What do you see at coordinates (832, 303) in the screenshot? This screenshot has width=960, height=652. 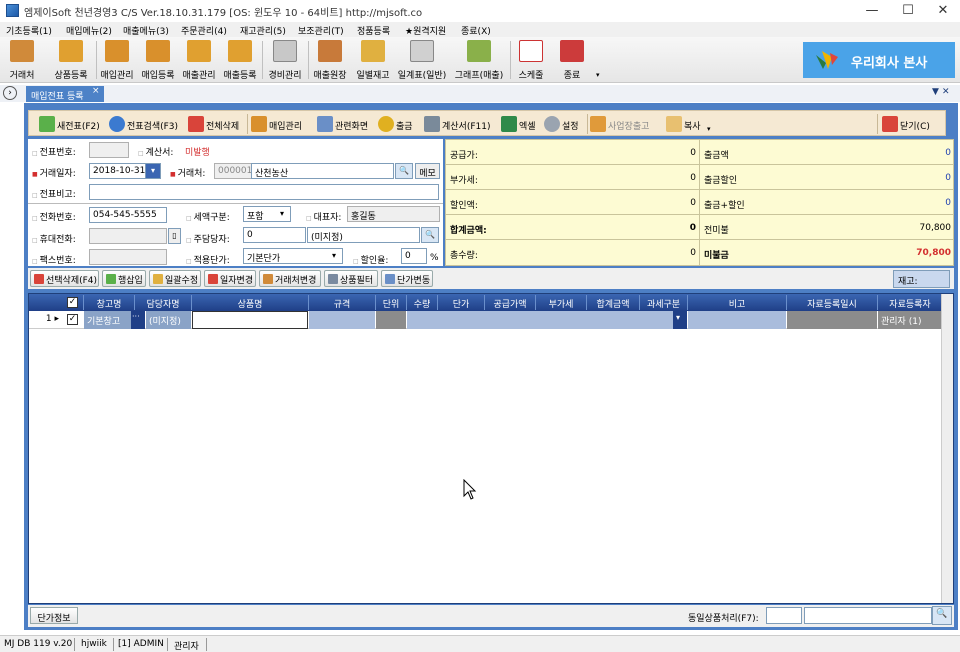 I see `column-header-reg-date: 자료등록일시` at bounding box center [832, 303].